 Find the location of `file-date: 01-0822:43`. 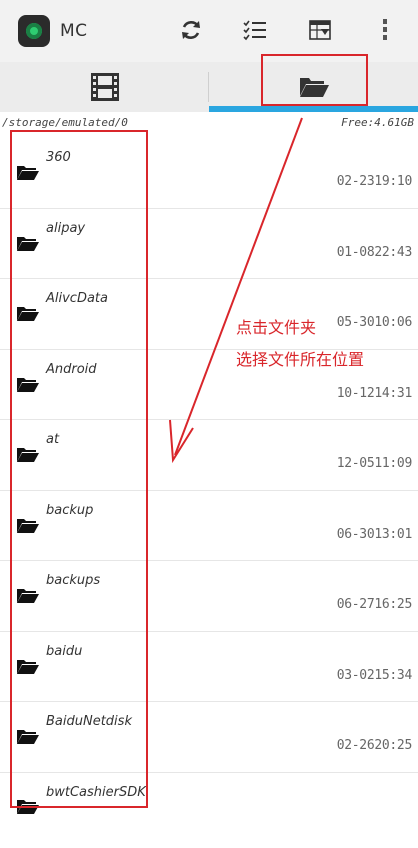

file-date: 01-0822:43 is located at coordinates (374, 252).